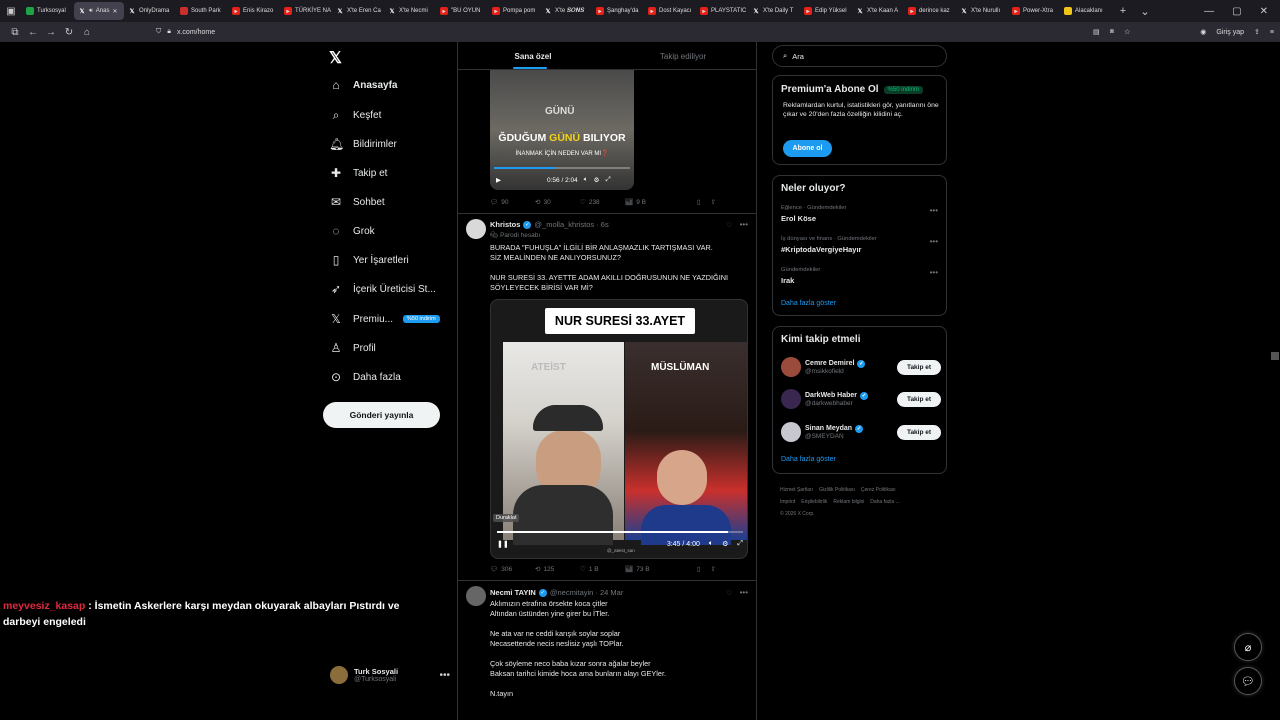 This screenshot has height=720, width=1280. I want to click on post-button: Gönderi yayınla, so click(381, 415).